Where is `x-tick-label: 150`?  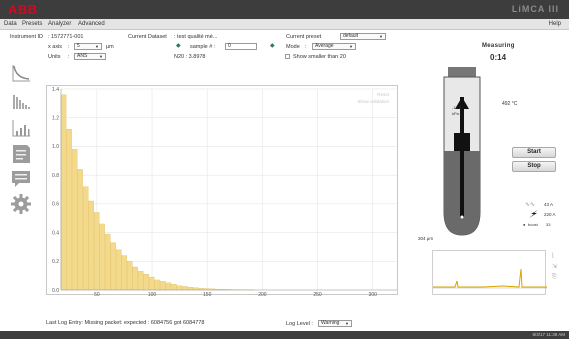 x-tick-label: 150 is located at coordinates (207, 294).